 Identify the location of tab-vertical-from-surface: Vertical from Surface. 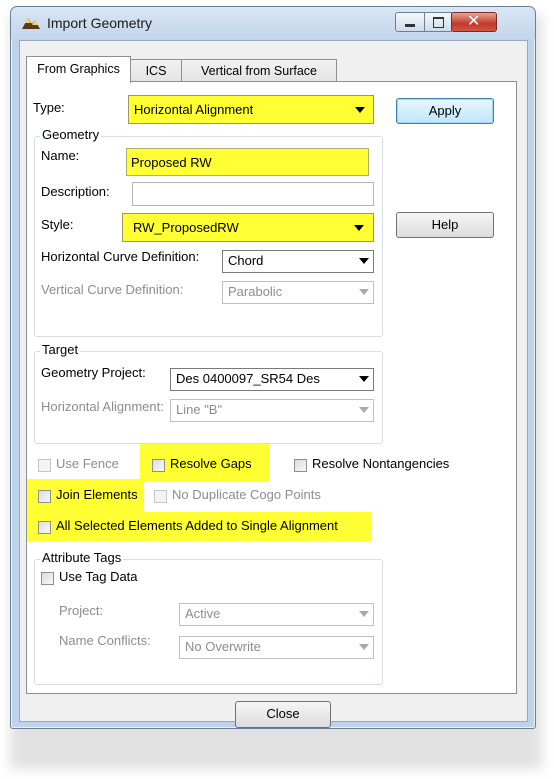
(259, 70).